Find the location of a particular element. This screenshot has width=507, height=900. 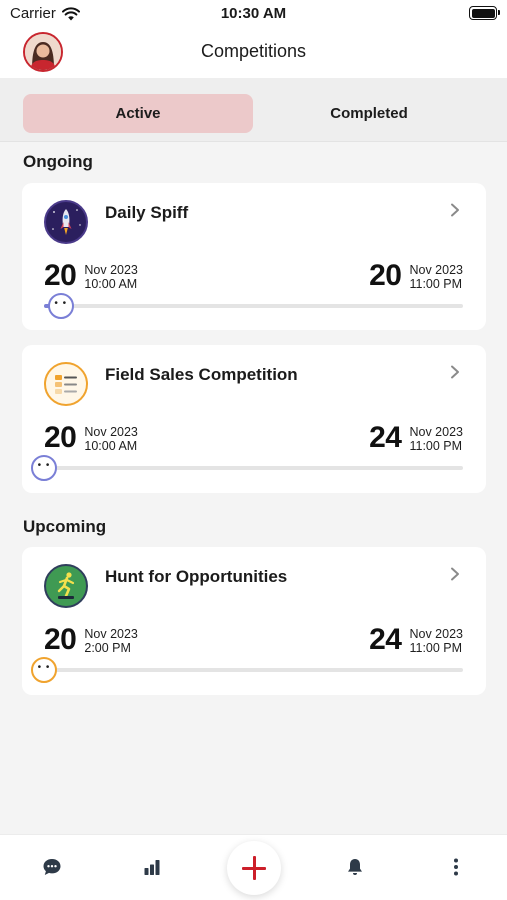

more-vertical-icon is located at coordinates (456, 867).